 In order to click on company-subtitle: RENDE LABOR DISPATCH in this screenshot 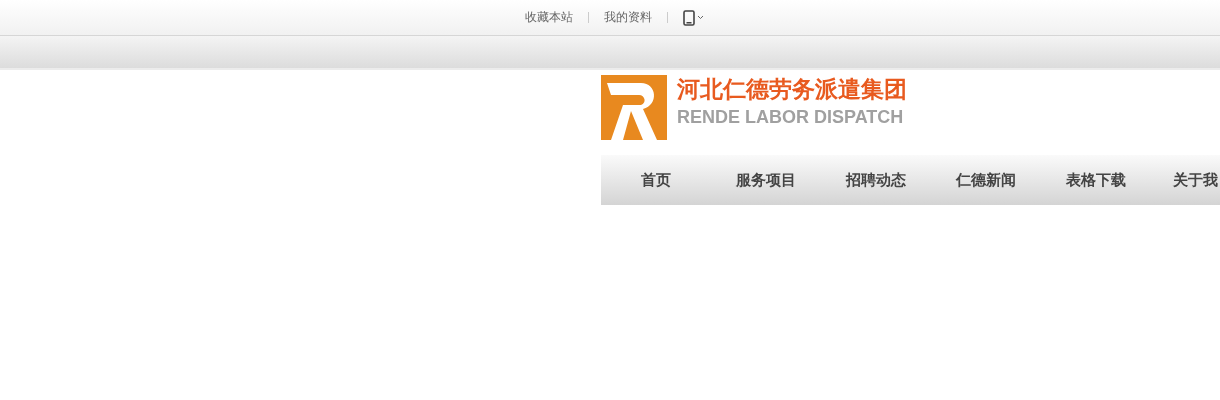, I will do `click(791, 117)`.